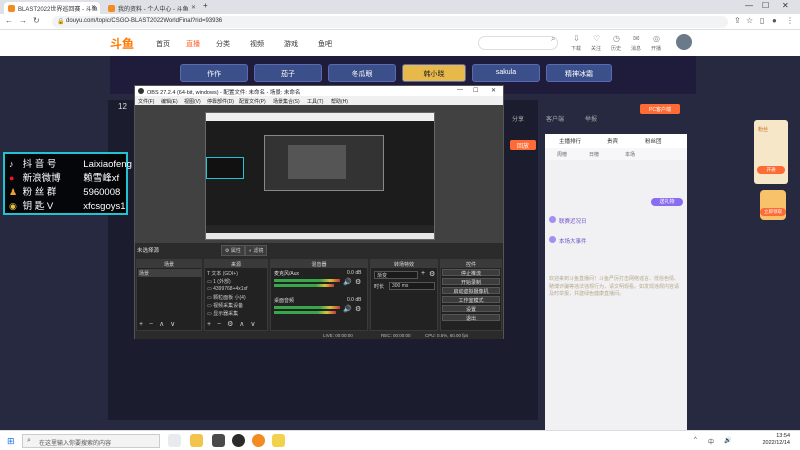  I want to click on nav-category: 分类, so click(223, 44).